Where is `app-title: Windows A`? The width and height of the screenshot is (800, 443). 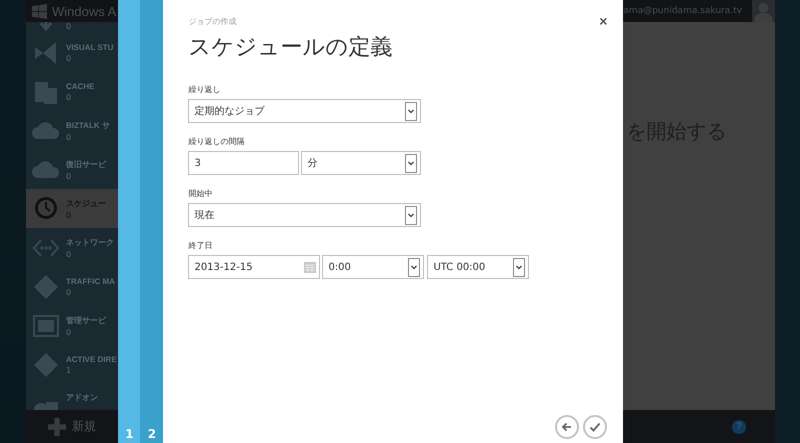
app-title: Windows A is located at coordinates (84, 11).